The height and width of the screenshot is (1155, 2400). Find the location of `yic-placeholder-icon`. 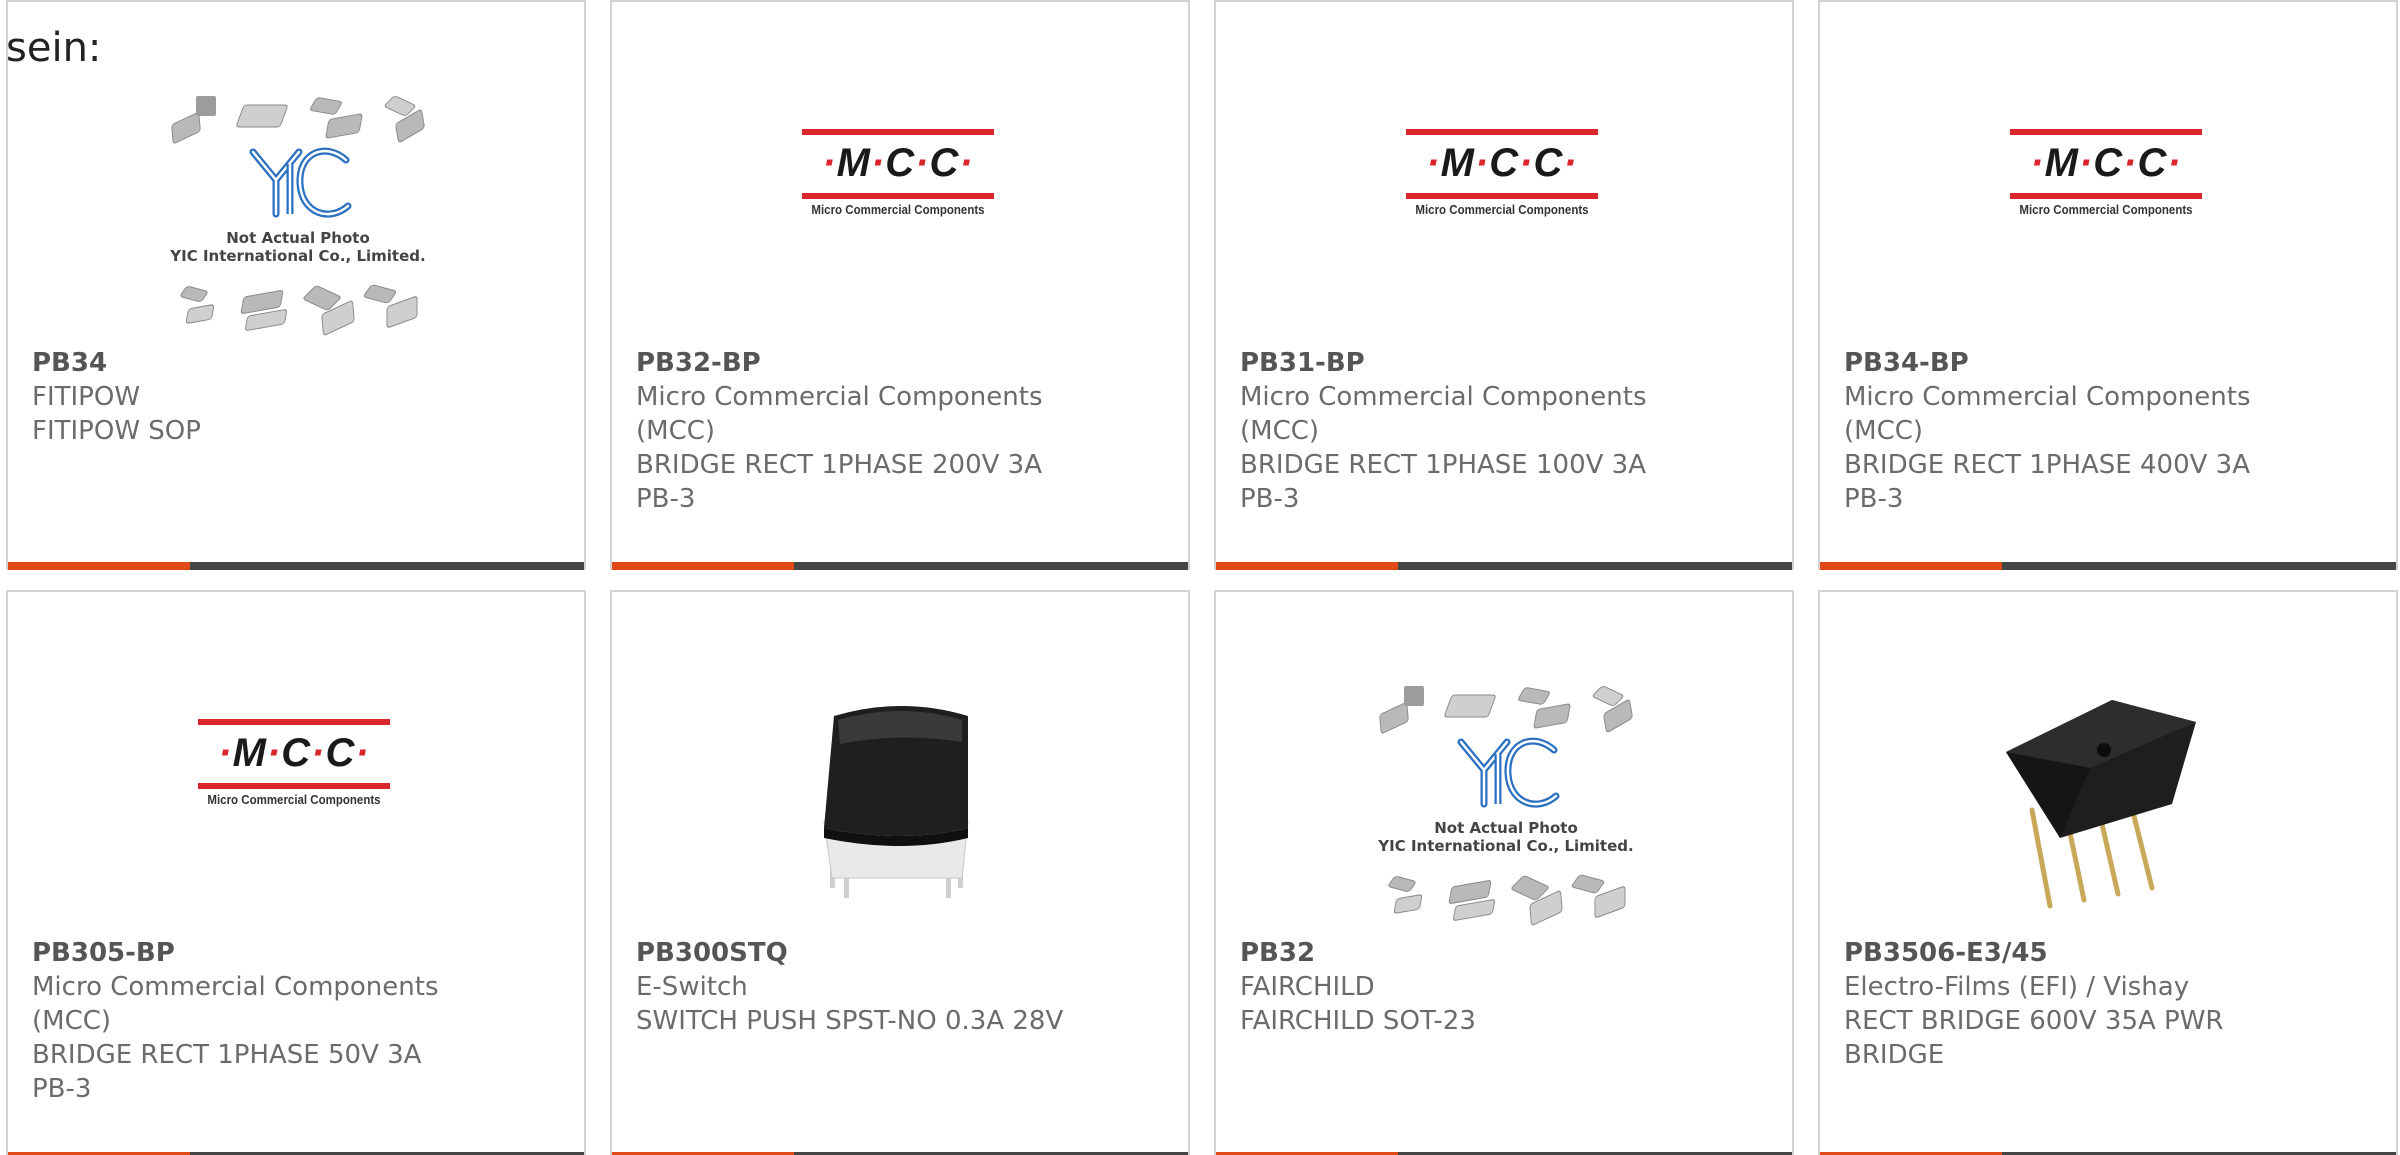

yic-placeholder-icon is located at coordinates (1506, 806).